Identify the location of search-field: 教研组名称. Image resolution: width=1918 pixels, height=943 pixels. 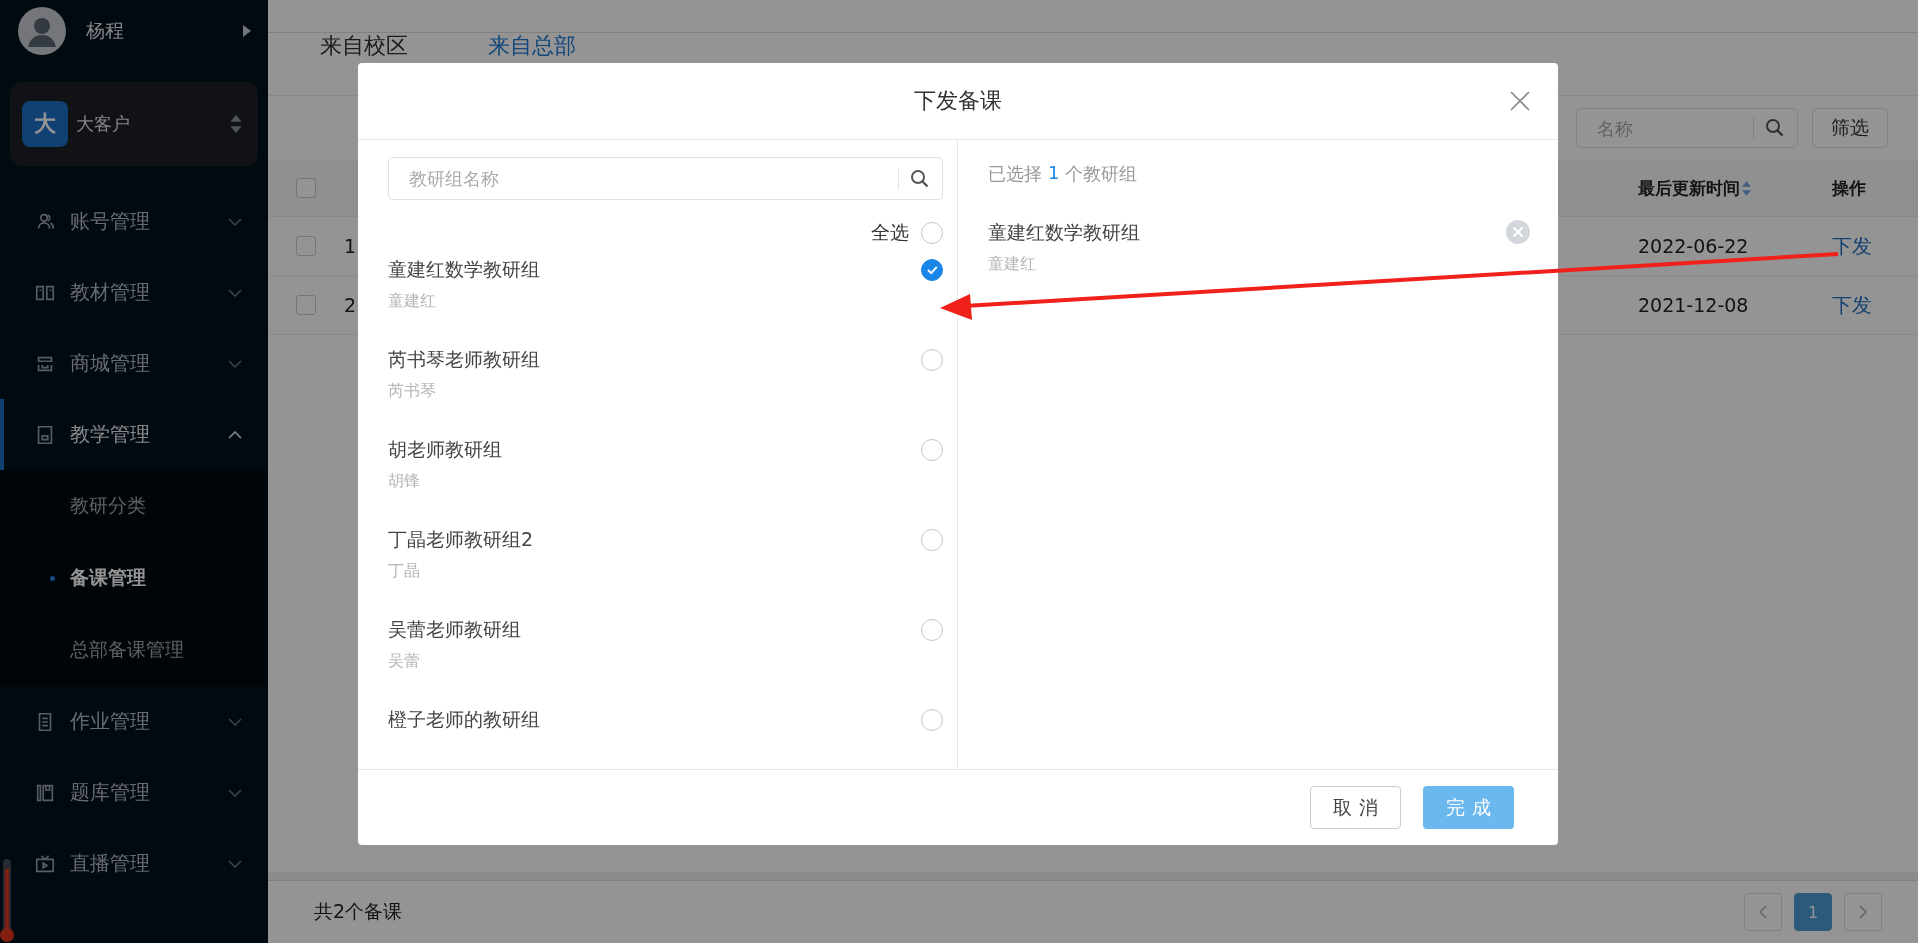
(665, 178).